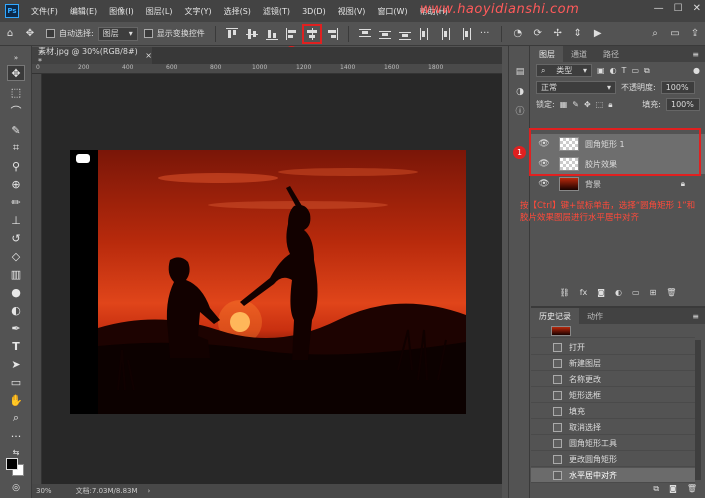 Image resolution: width=705 pixels, height=498 pixels. I want to click on history-item: 新建图层, so click(613, 363).